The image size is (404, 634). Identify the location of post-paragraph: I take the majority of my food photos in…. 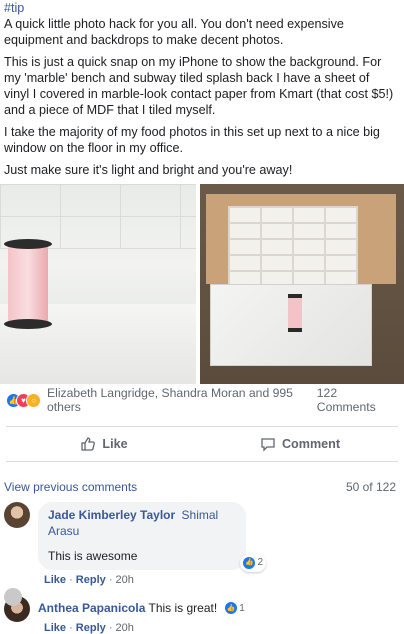
(192, 140).